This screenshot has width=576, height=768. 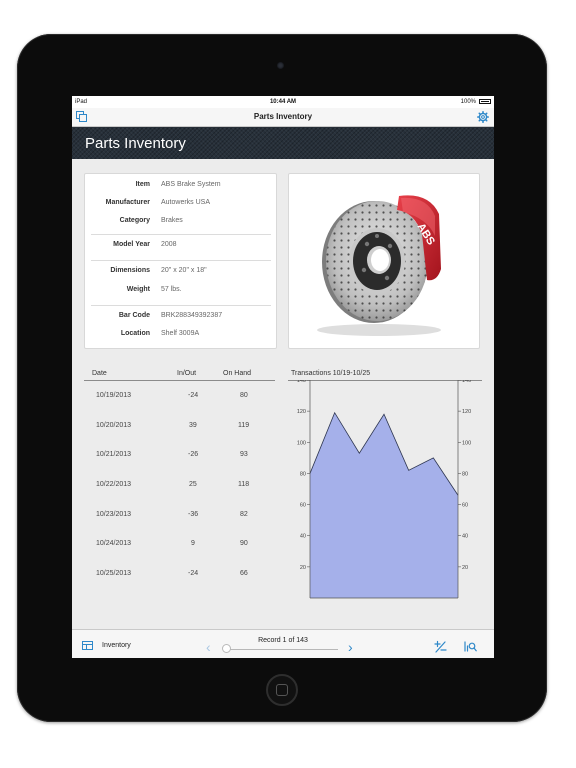 What do you see at coordinates (180, 333) in the screenshot?
I see `detail-value: Shelf 3009A` at bounding box center [180, 333].